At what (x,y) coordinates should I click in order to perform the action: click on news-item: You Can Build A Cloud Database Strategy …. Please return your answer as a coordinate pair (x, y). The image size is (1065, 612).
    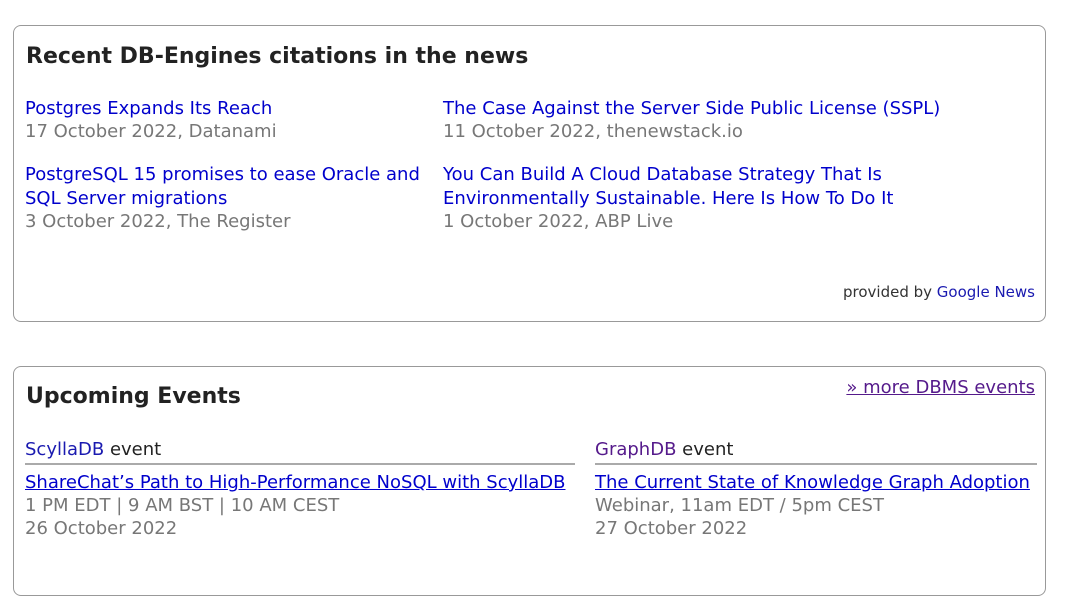
    Looking at the image, I should click on (698, 198).